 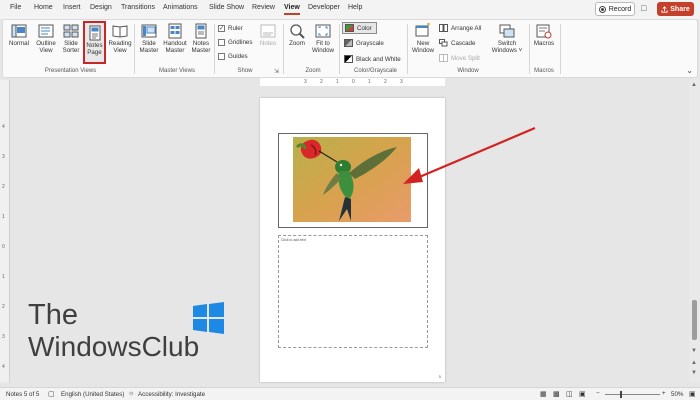 What do you see at coordinates (94, 45) in the screenshot?
I see `notes-page-label-1: Notes` at bounding box center [94, 45].